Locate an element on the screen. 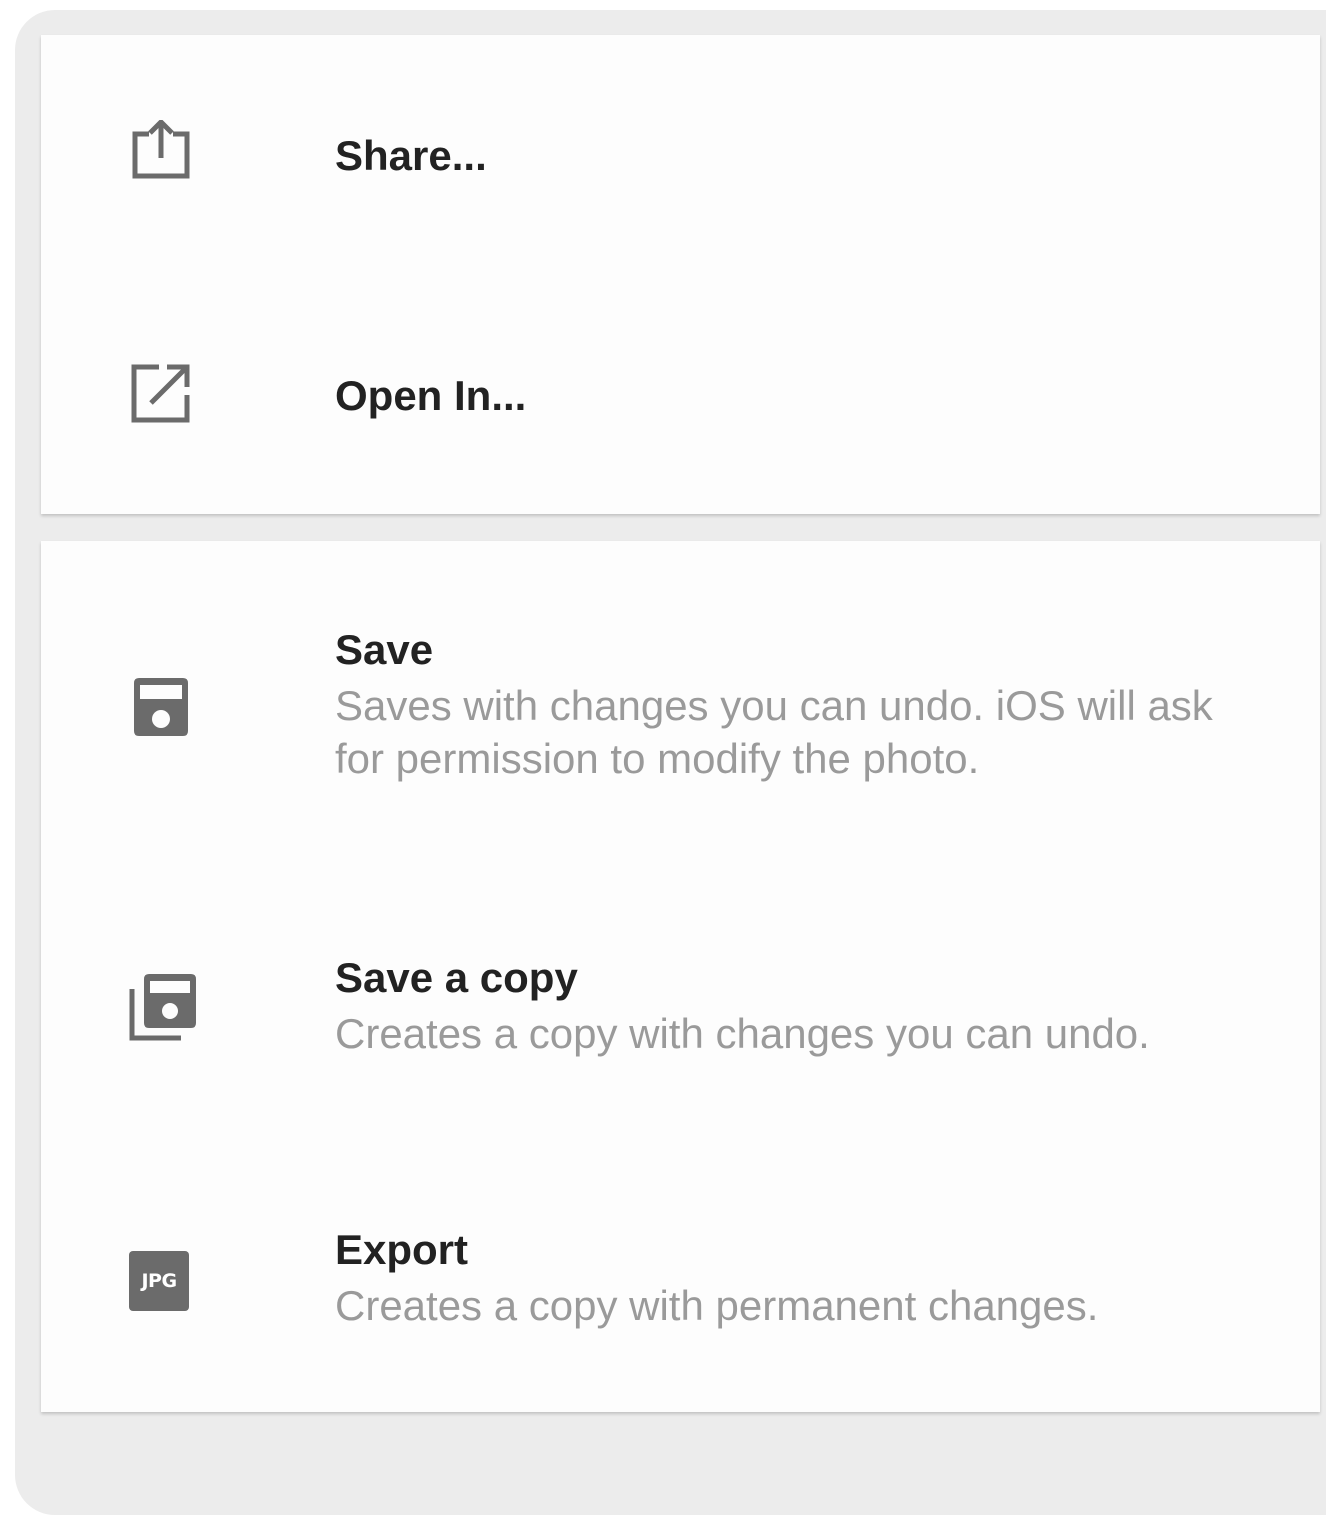 This screenshot has height=1515, width=1326. save-a-copy-label: Save a copy is located at coordinates (456, 977).